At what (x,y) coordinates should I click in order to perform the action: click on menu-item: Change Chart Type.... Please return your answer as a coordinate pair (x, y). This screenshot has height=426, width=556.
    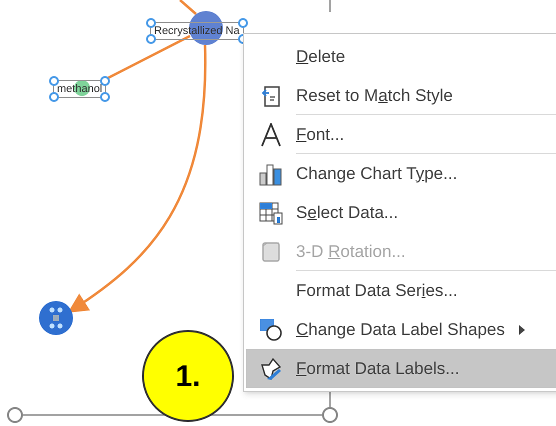
    Looking at the image, I should click on (401, 173).